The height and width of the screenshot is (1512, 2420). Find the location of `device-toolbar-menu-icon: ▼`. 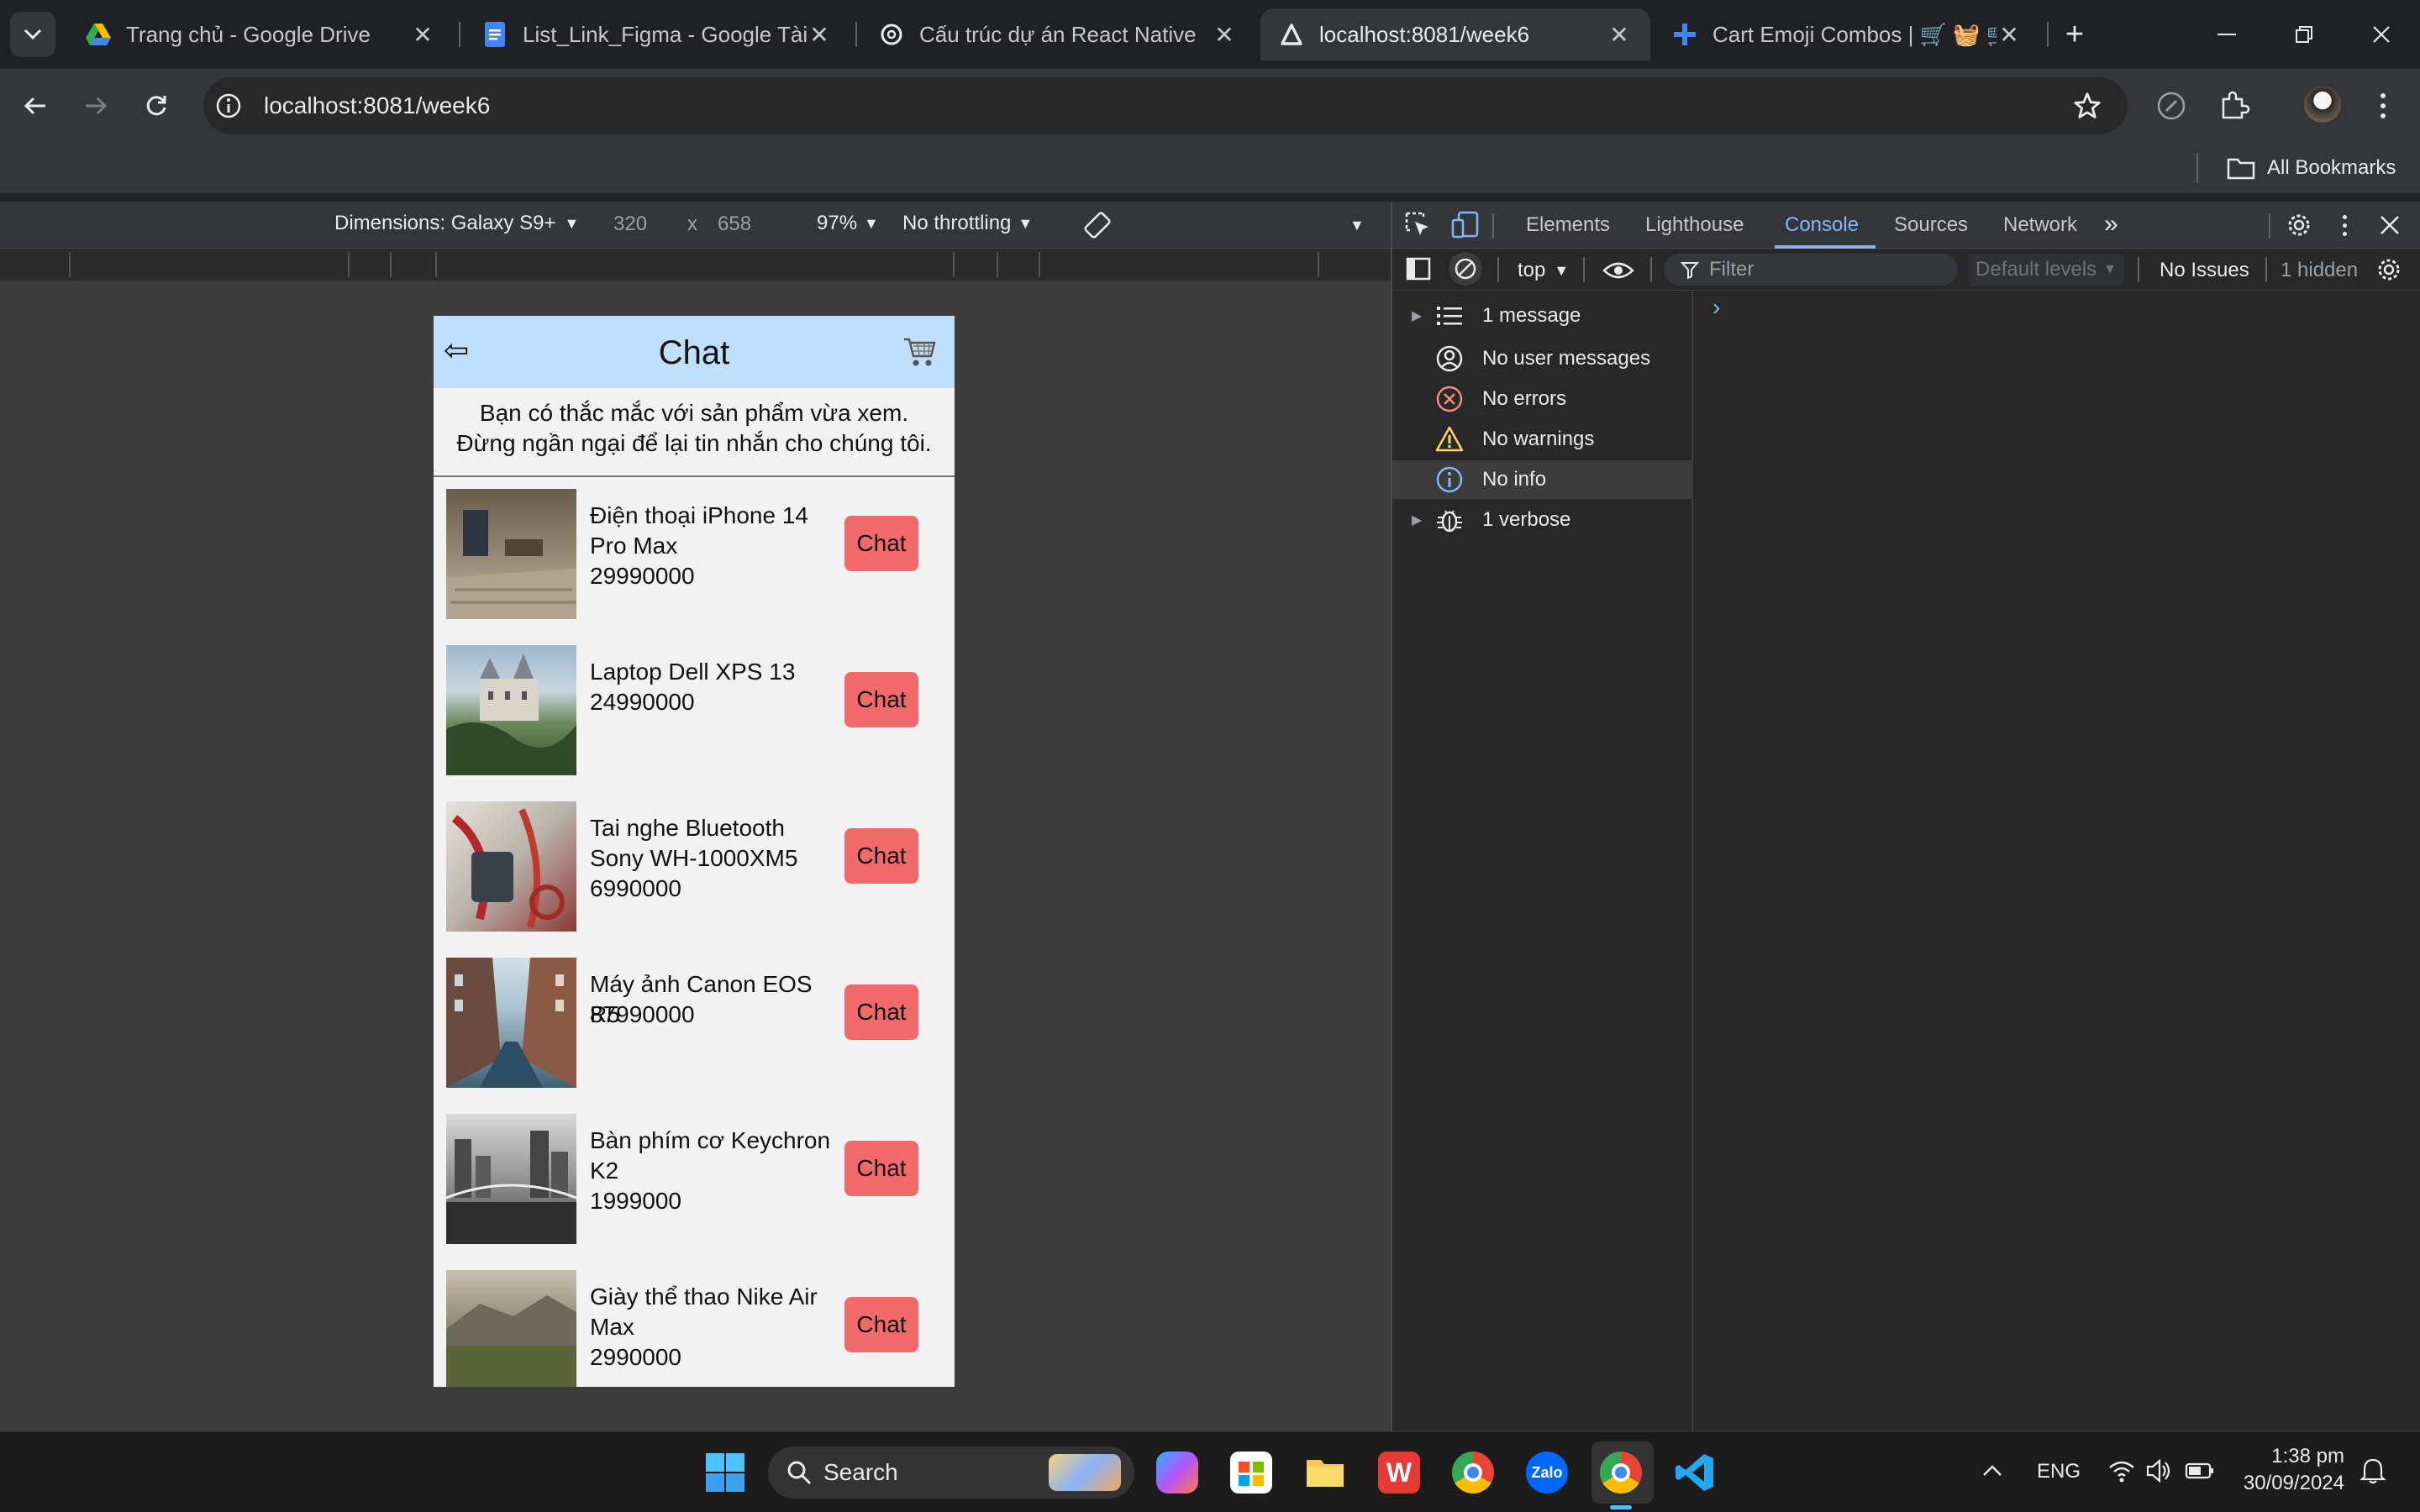

device-toolbar-menu-icon: ▼ is located at coordinates (1357, 225).